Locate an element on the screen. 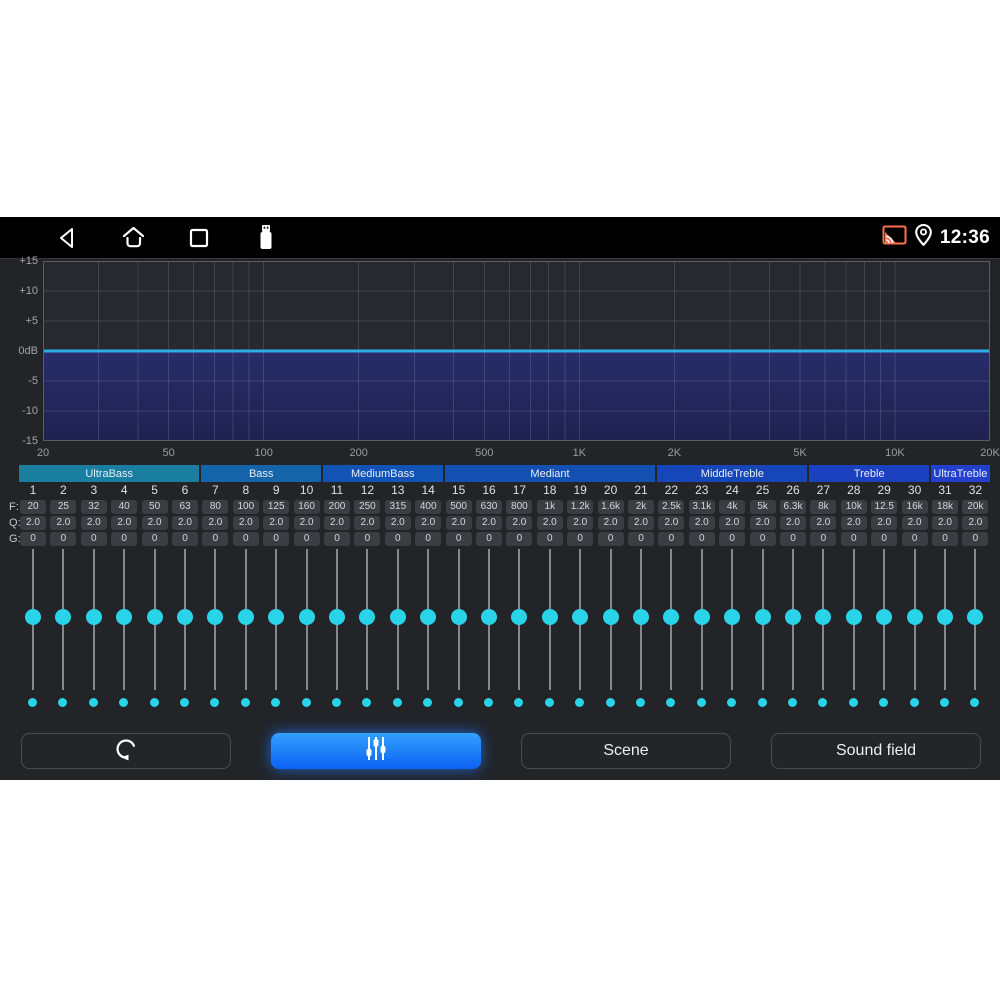 The width and height of the screenshot is (1000, 1000). sound-field-button: Sound field is located at coordinates (876, 751).